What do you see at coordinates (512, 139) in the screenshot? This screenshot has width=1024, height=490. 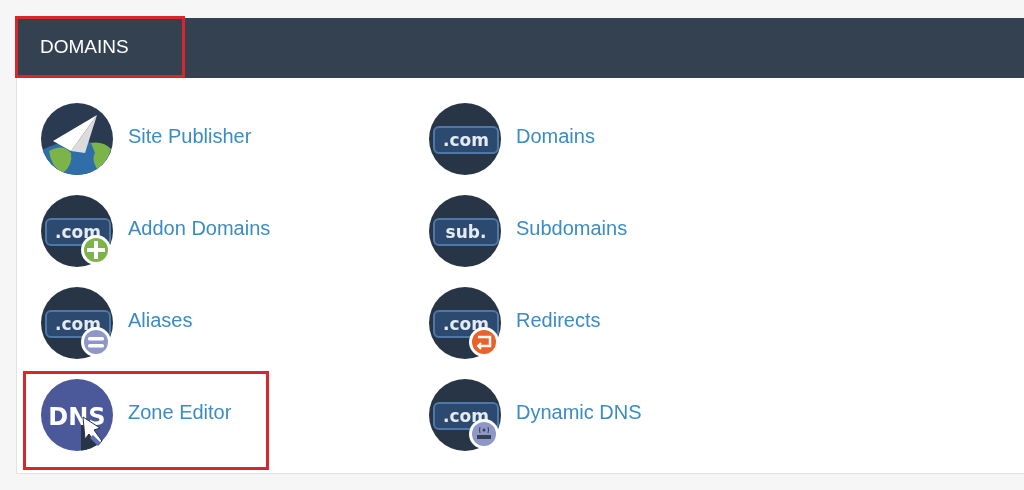 I see `tool-link: .com Domains` at bounding box center [512, 139].